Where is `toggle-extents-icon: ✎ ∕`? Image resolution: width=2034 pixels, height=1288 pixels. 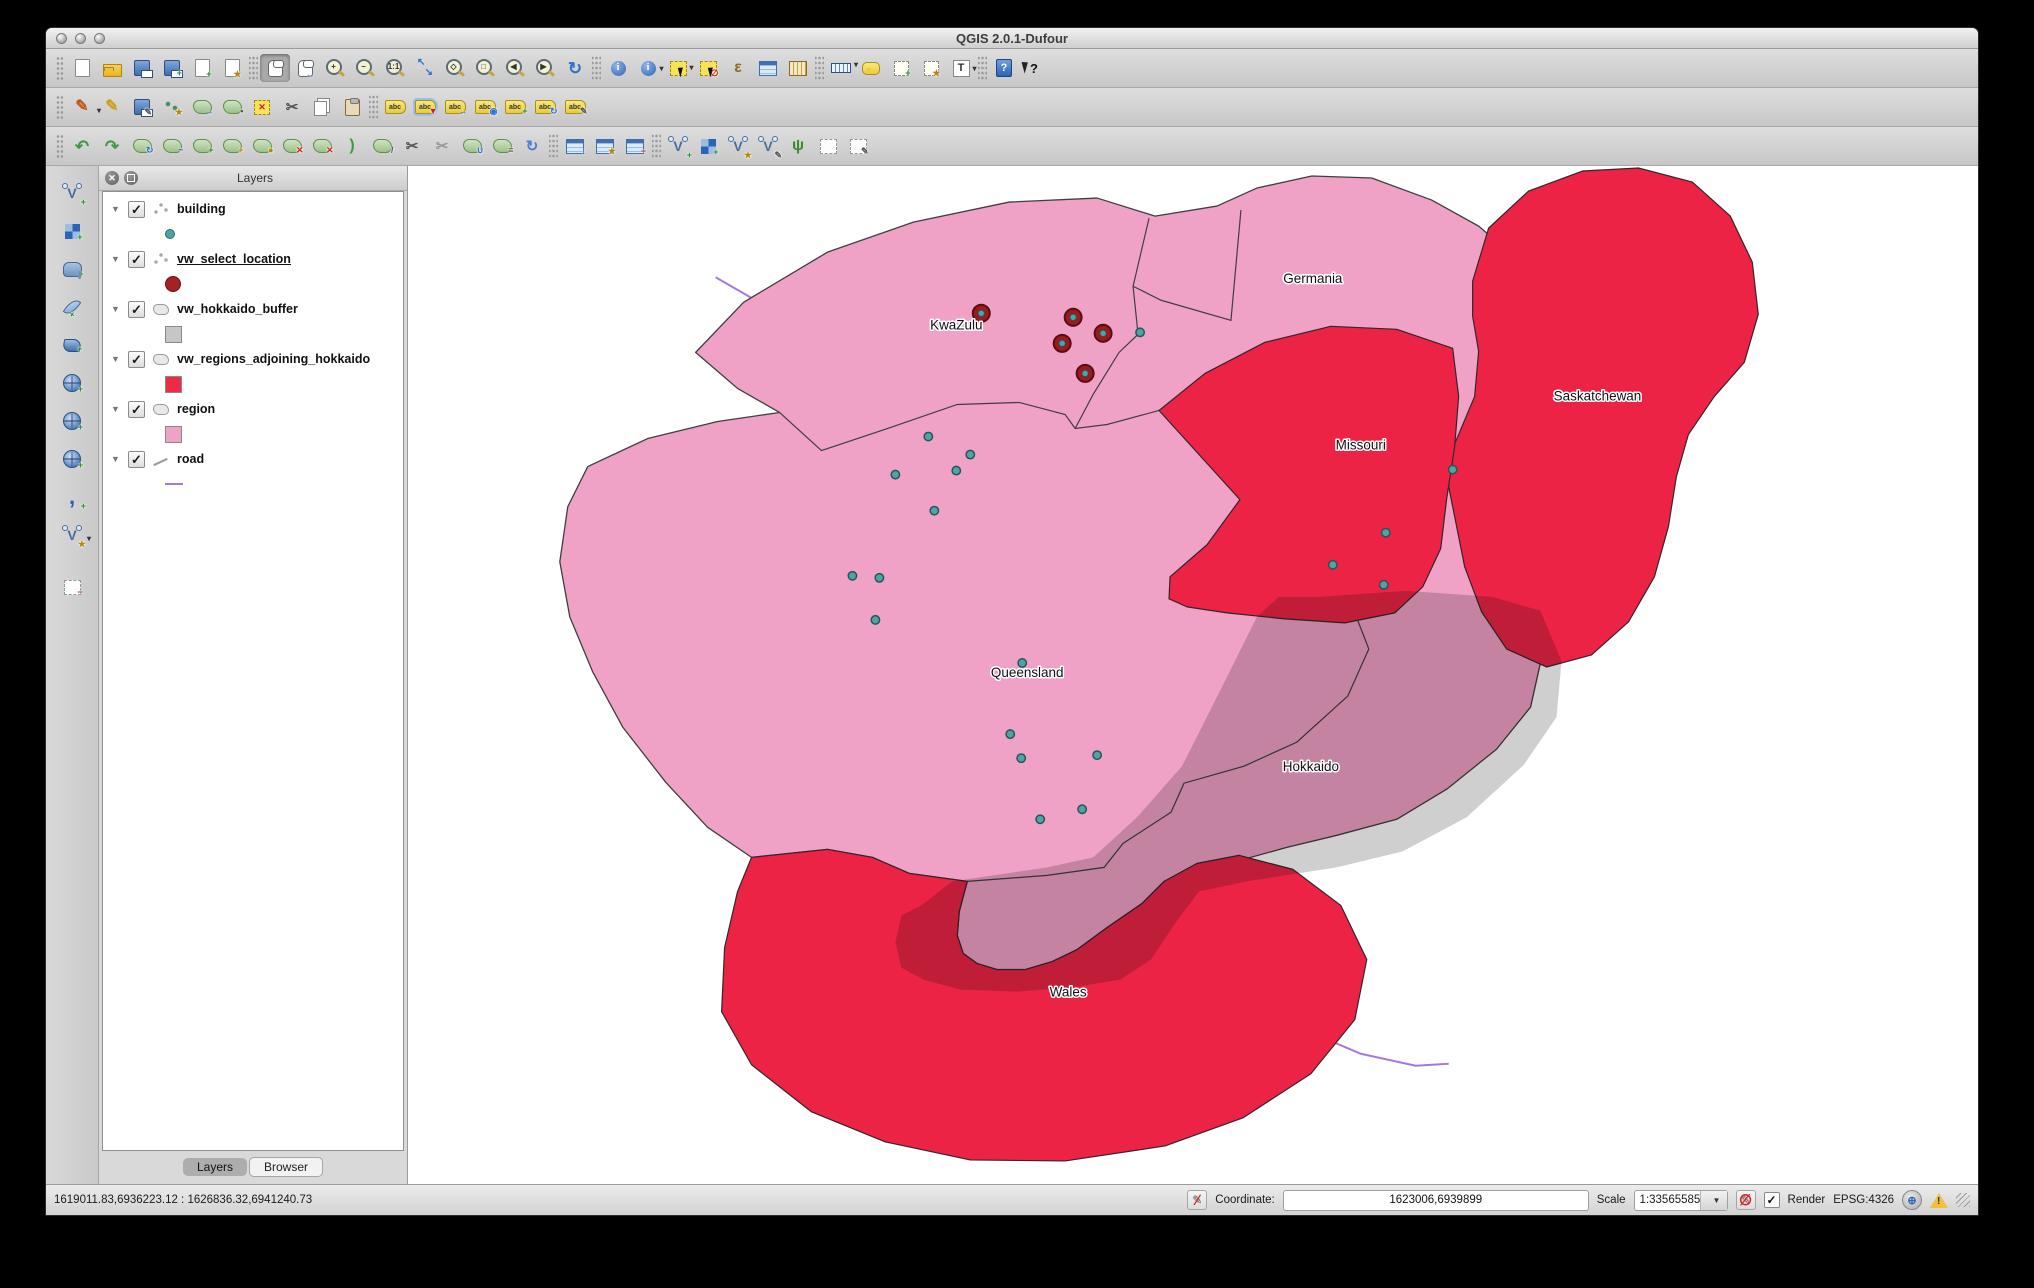 toggle-extents-icon: ✎ ∕ is located at coordinates (1197, 1200).